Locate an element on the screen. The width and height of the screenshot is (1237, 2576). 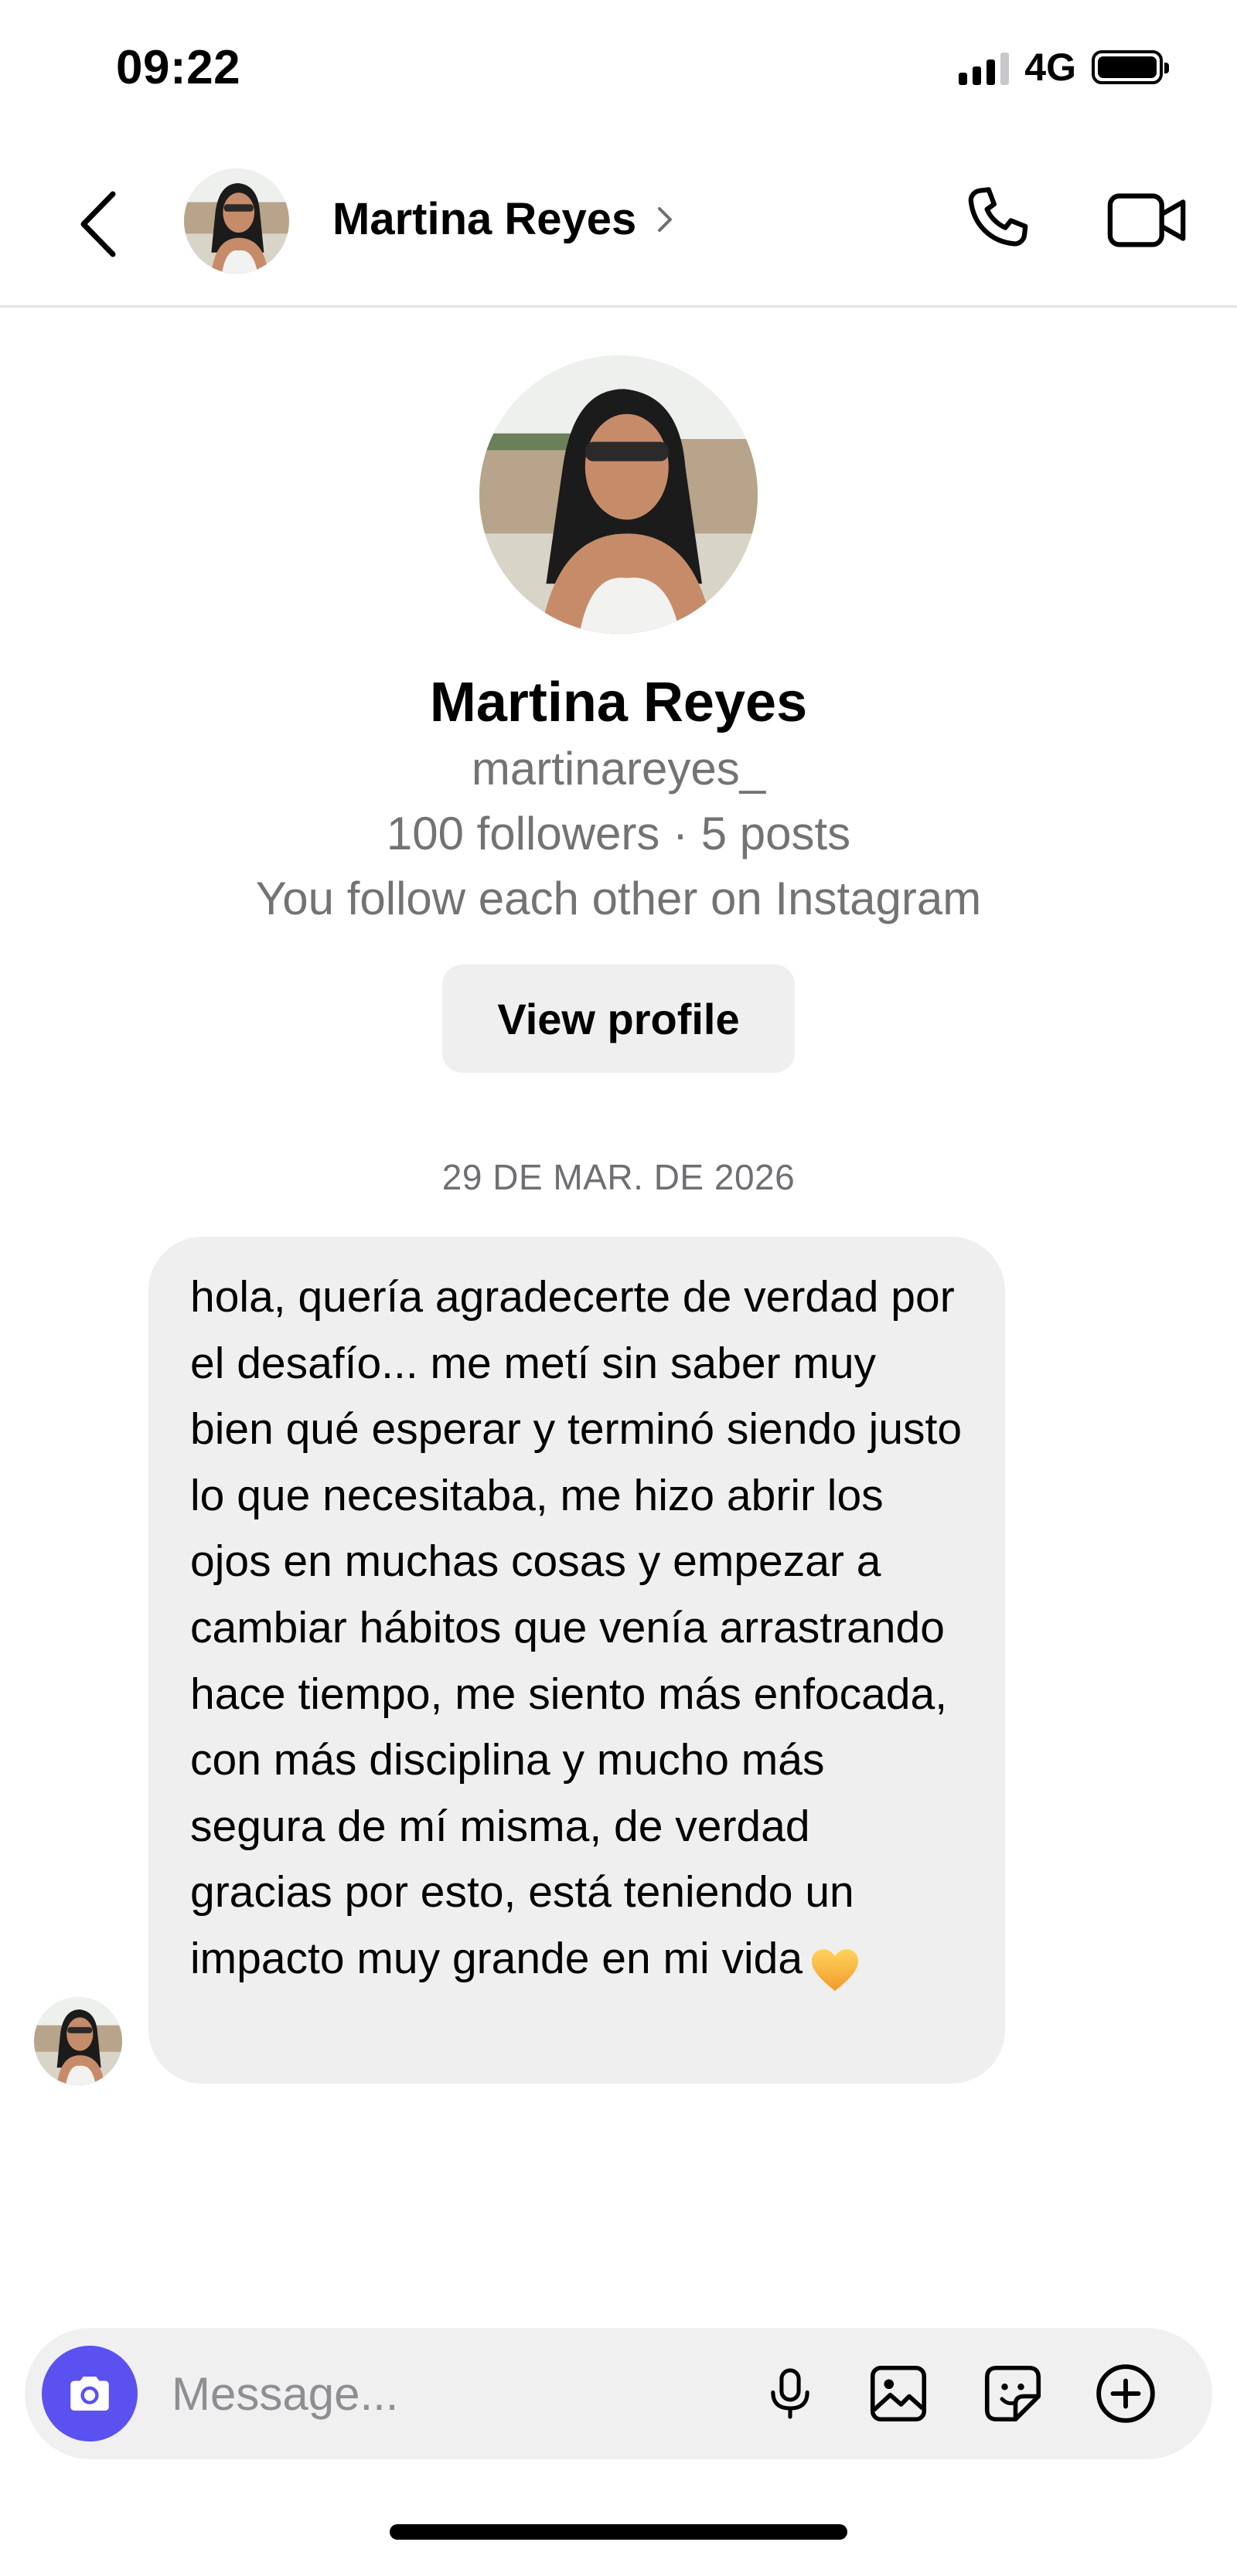
chevron-right-icon is located at coordinates (665, 219).